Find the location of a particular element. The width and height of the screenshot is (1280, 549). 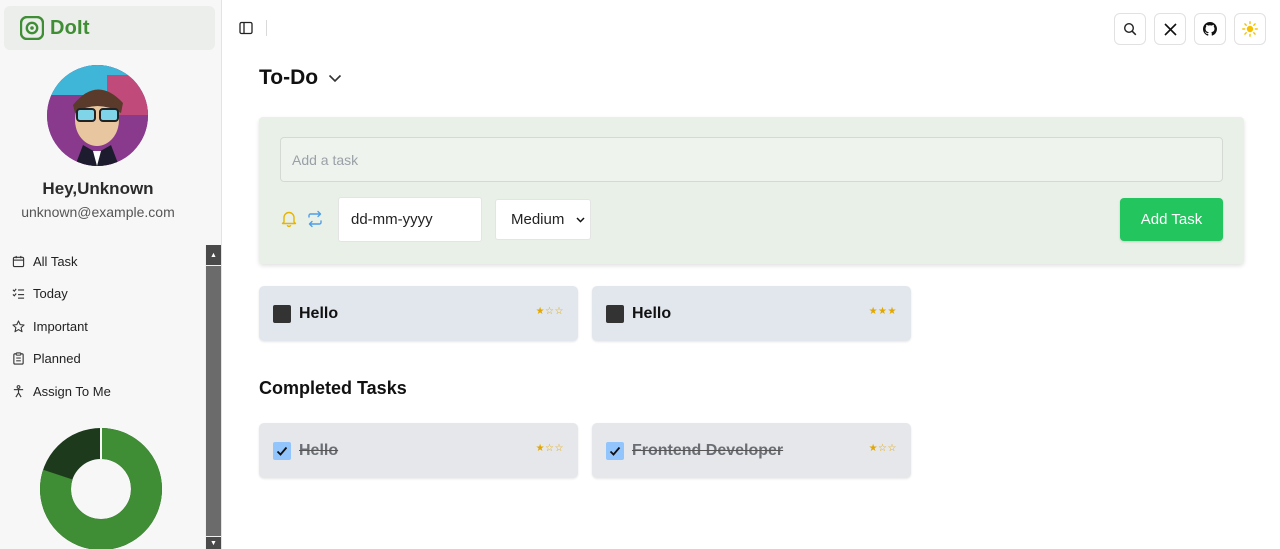

sidebar-item-all-task: All Task is located at coordinates (102, 261).